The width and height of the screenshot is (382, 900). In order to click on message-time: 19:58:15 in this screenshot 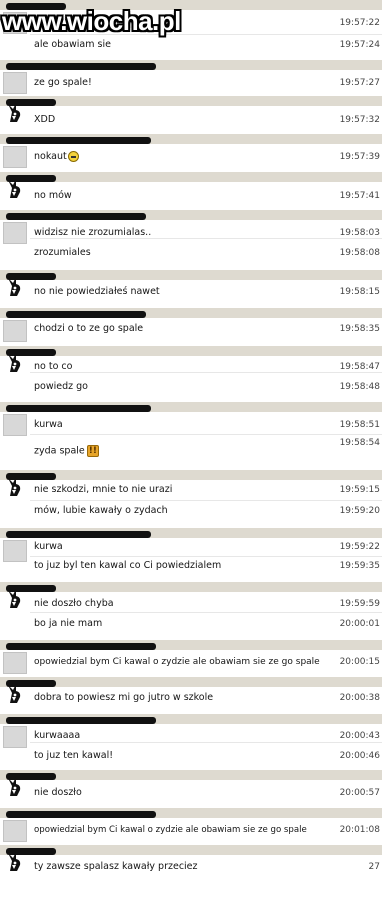, I will do `click(359, 292)`.